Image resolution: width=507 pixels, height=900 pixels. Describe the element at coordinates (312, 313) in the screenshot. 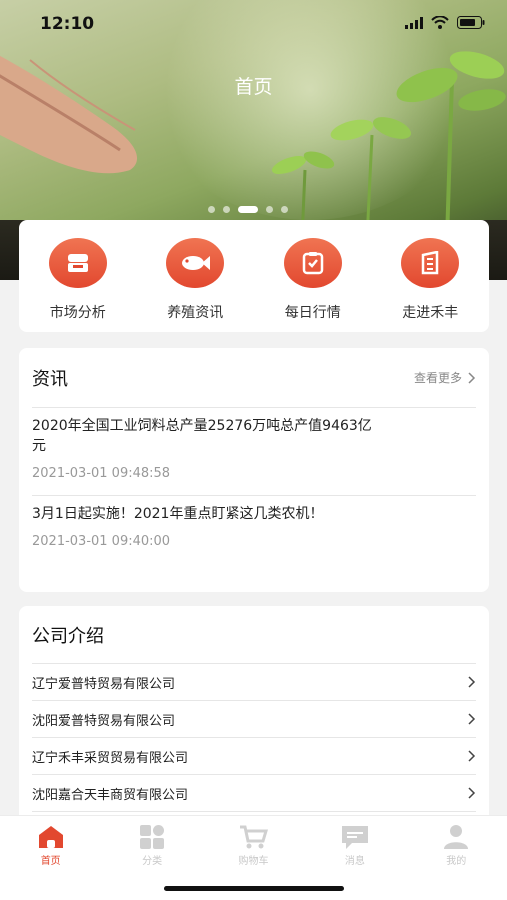

I see `quick-menu-label: 每日行情` at that location.